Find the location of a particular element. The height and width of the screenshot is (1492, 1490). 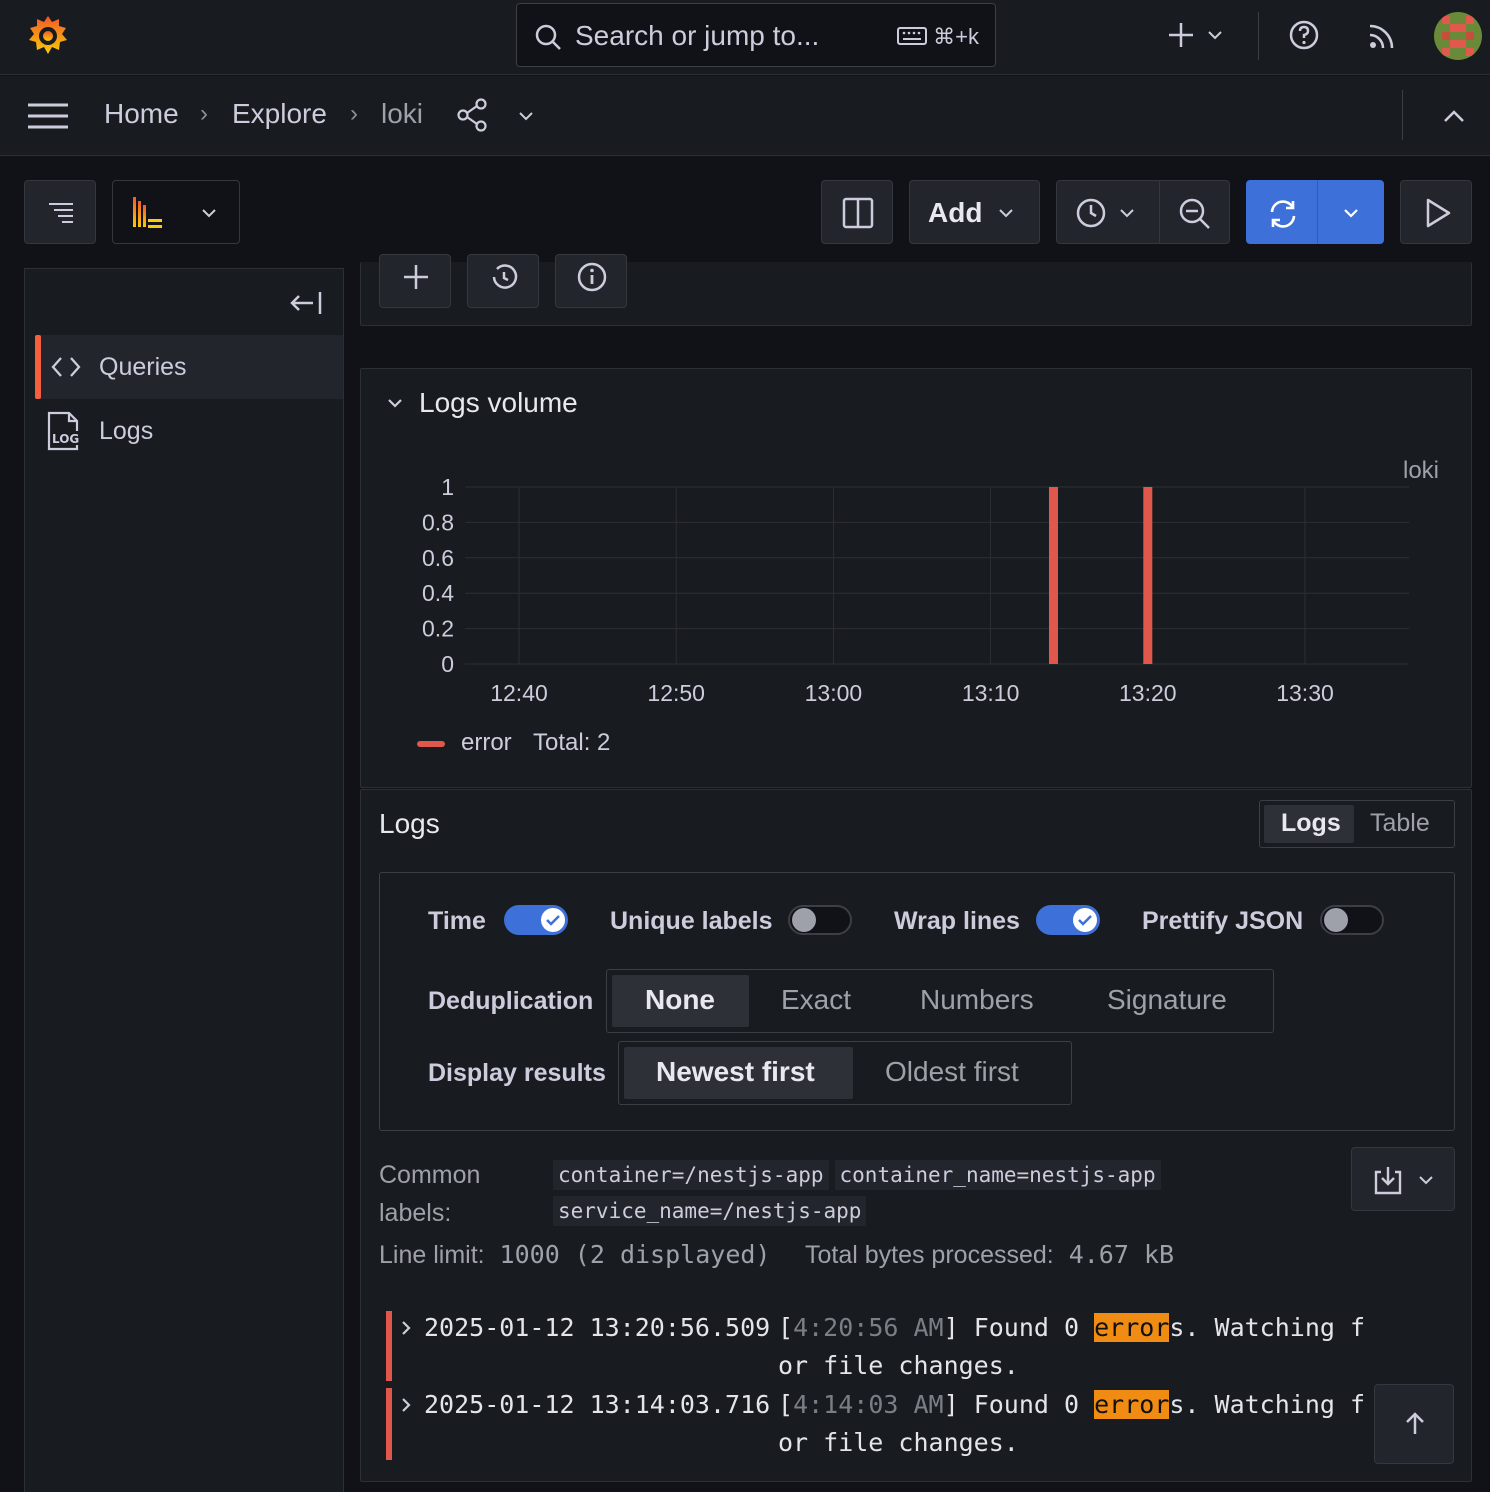

y-tick-label: 1 is located at coordinates (447, 487).